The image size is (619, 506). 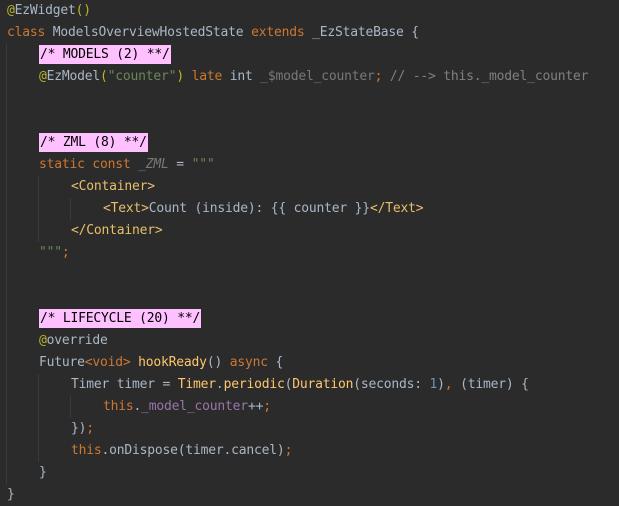 I want to click on code-line: /* MODELS (2) **/, so click(x=105, y=55).